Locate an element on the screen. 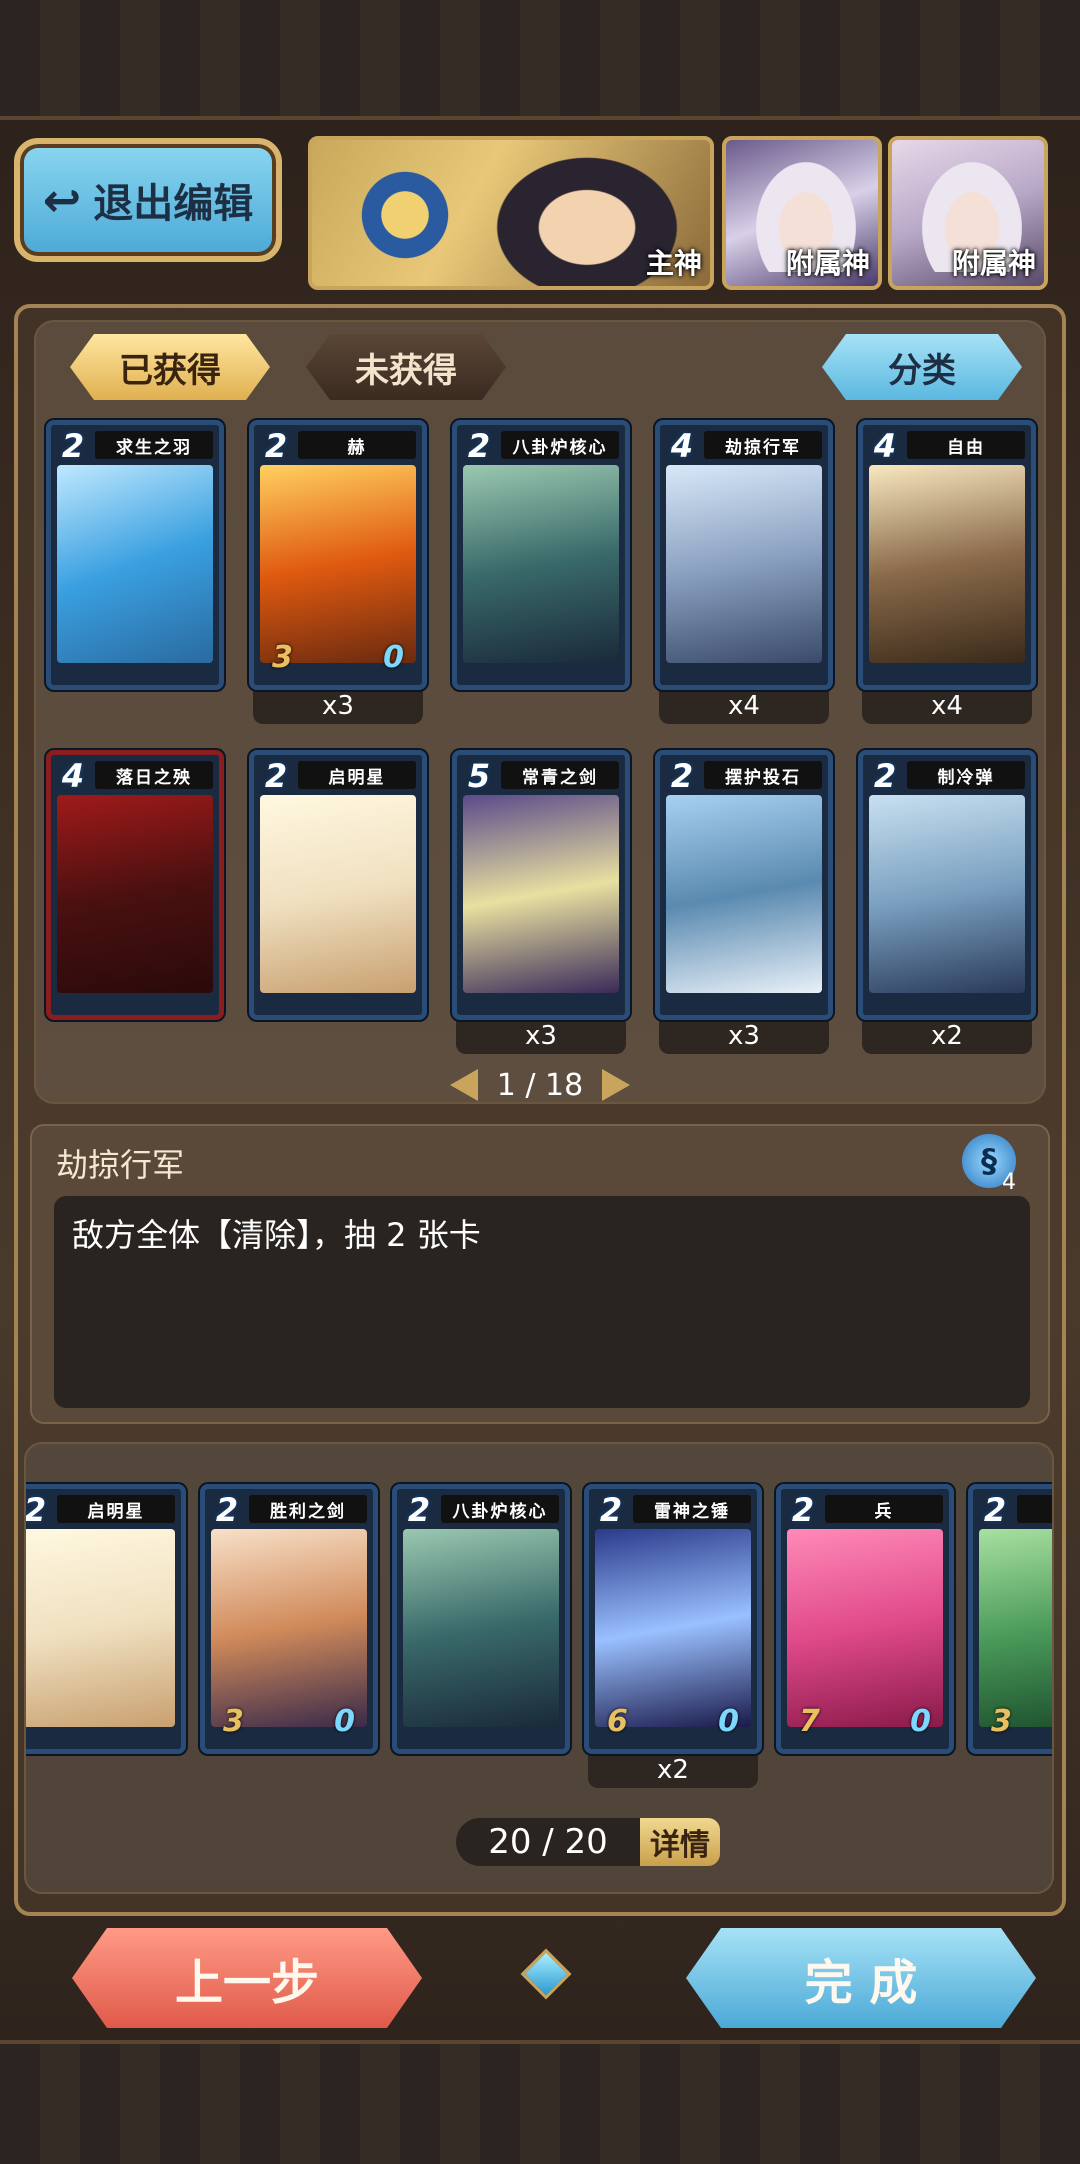 This screenshot has height=2164, width=1080. card: 5 常青之剑 is located at coordinates (541, 885).